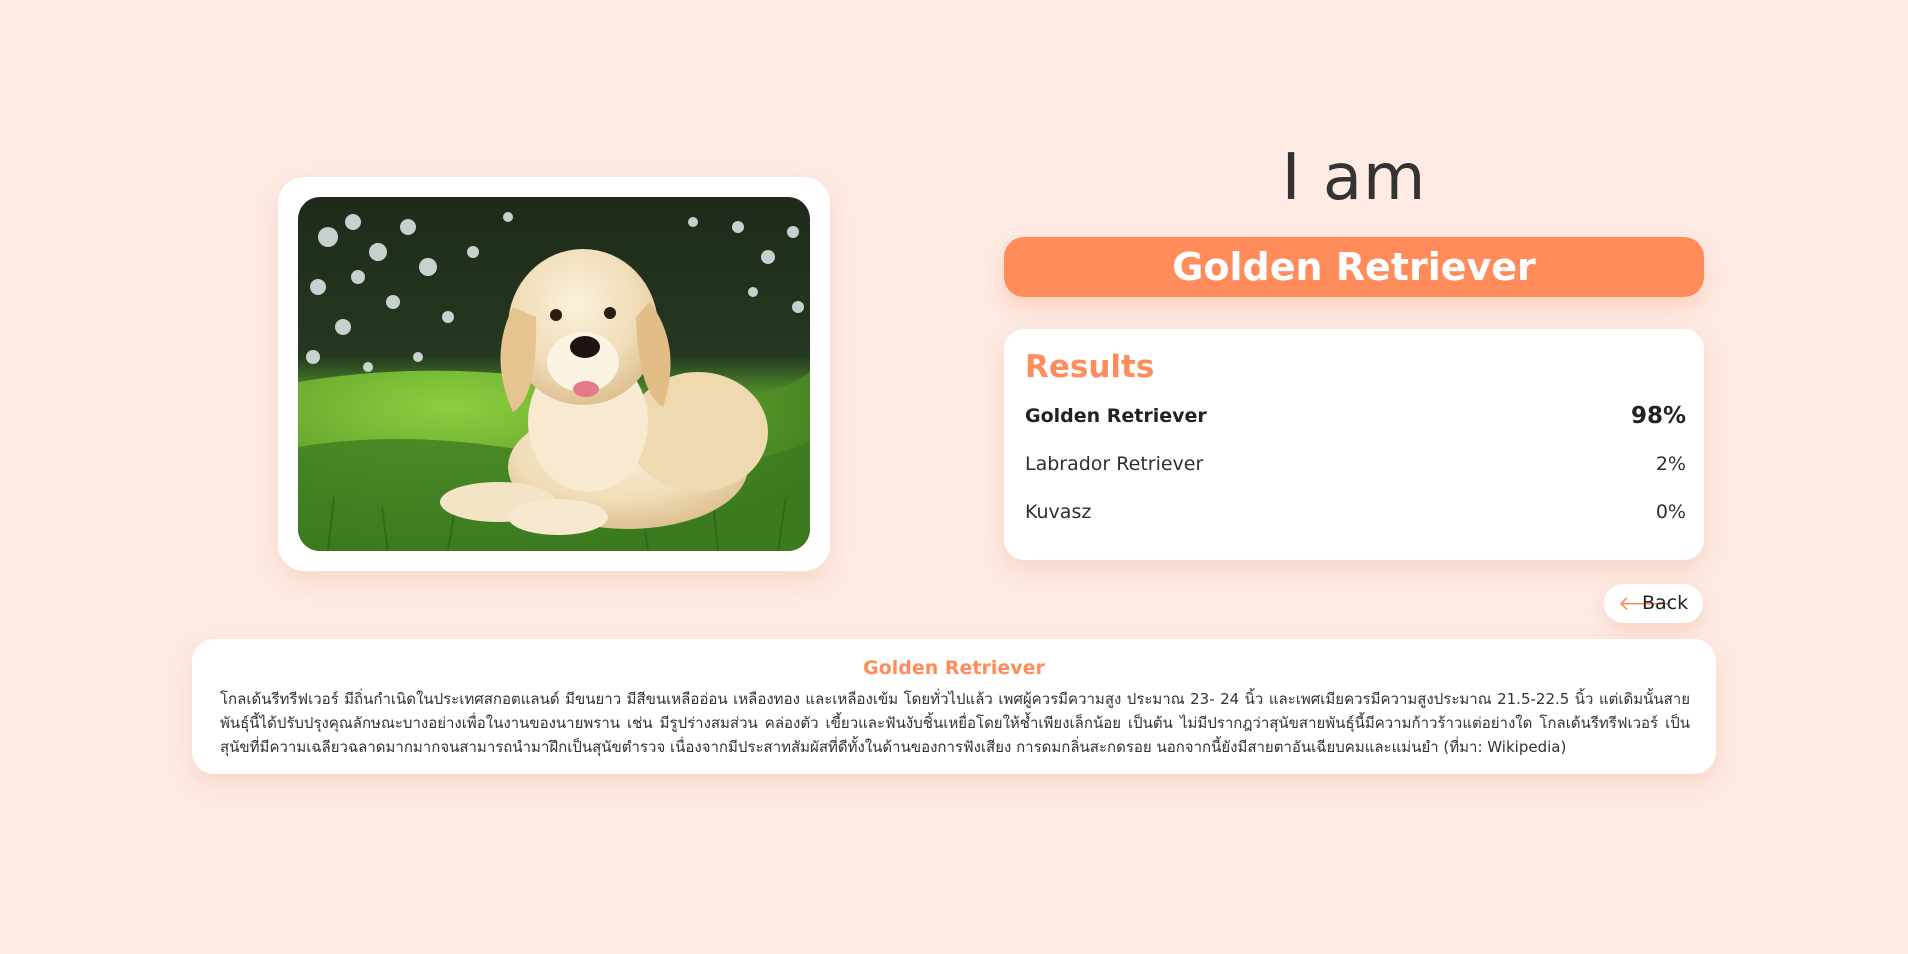 Image resolution: width=1908 pixels, height=954 pixels. I want to click on breed-info-title: Golden Retriever, so click(954, 668).